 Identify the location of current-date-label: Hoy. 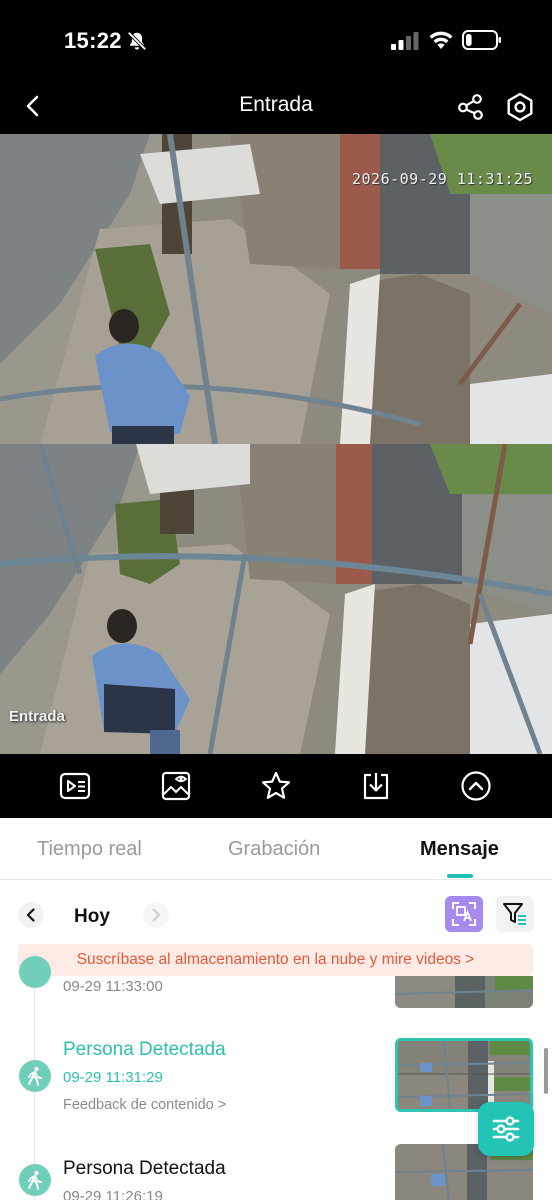
(92, 916).